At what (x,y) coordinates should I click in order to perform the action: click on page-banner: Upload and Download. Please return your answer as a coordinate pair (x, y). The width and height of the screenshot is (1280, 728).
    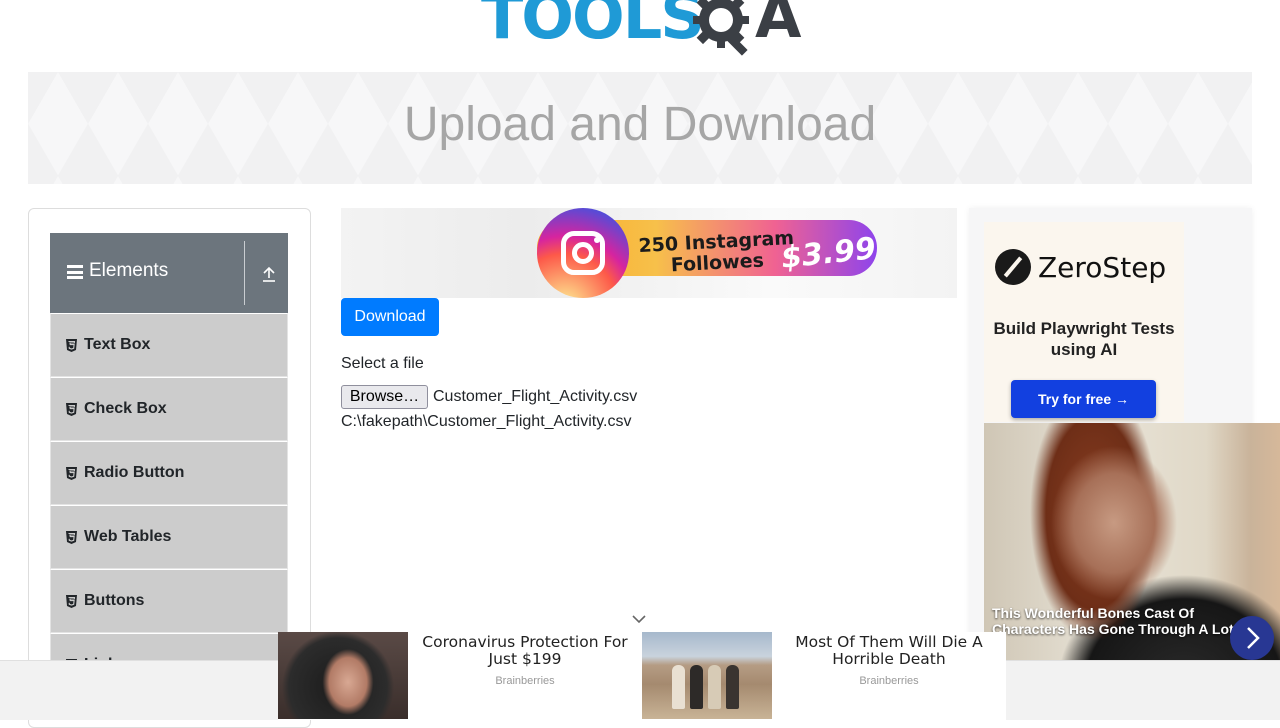
    Looking at the image, I should click on (640, 128).